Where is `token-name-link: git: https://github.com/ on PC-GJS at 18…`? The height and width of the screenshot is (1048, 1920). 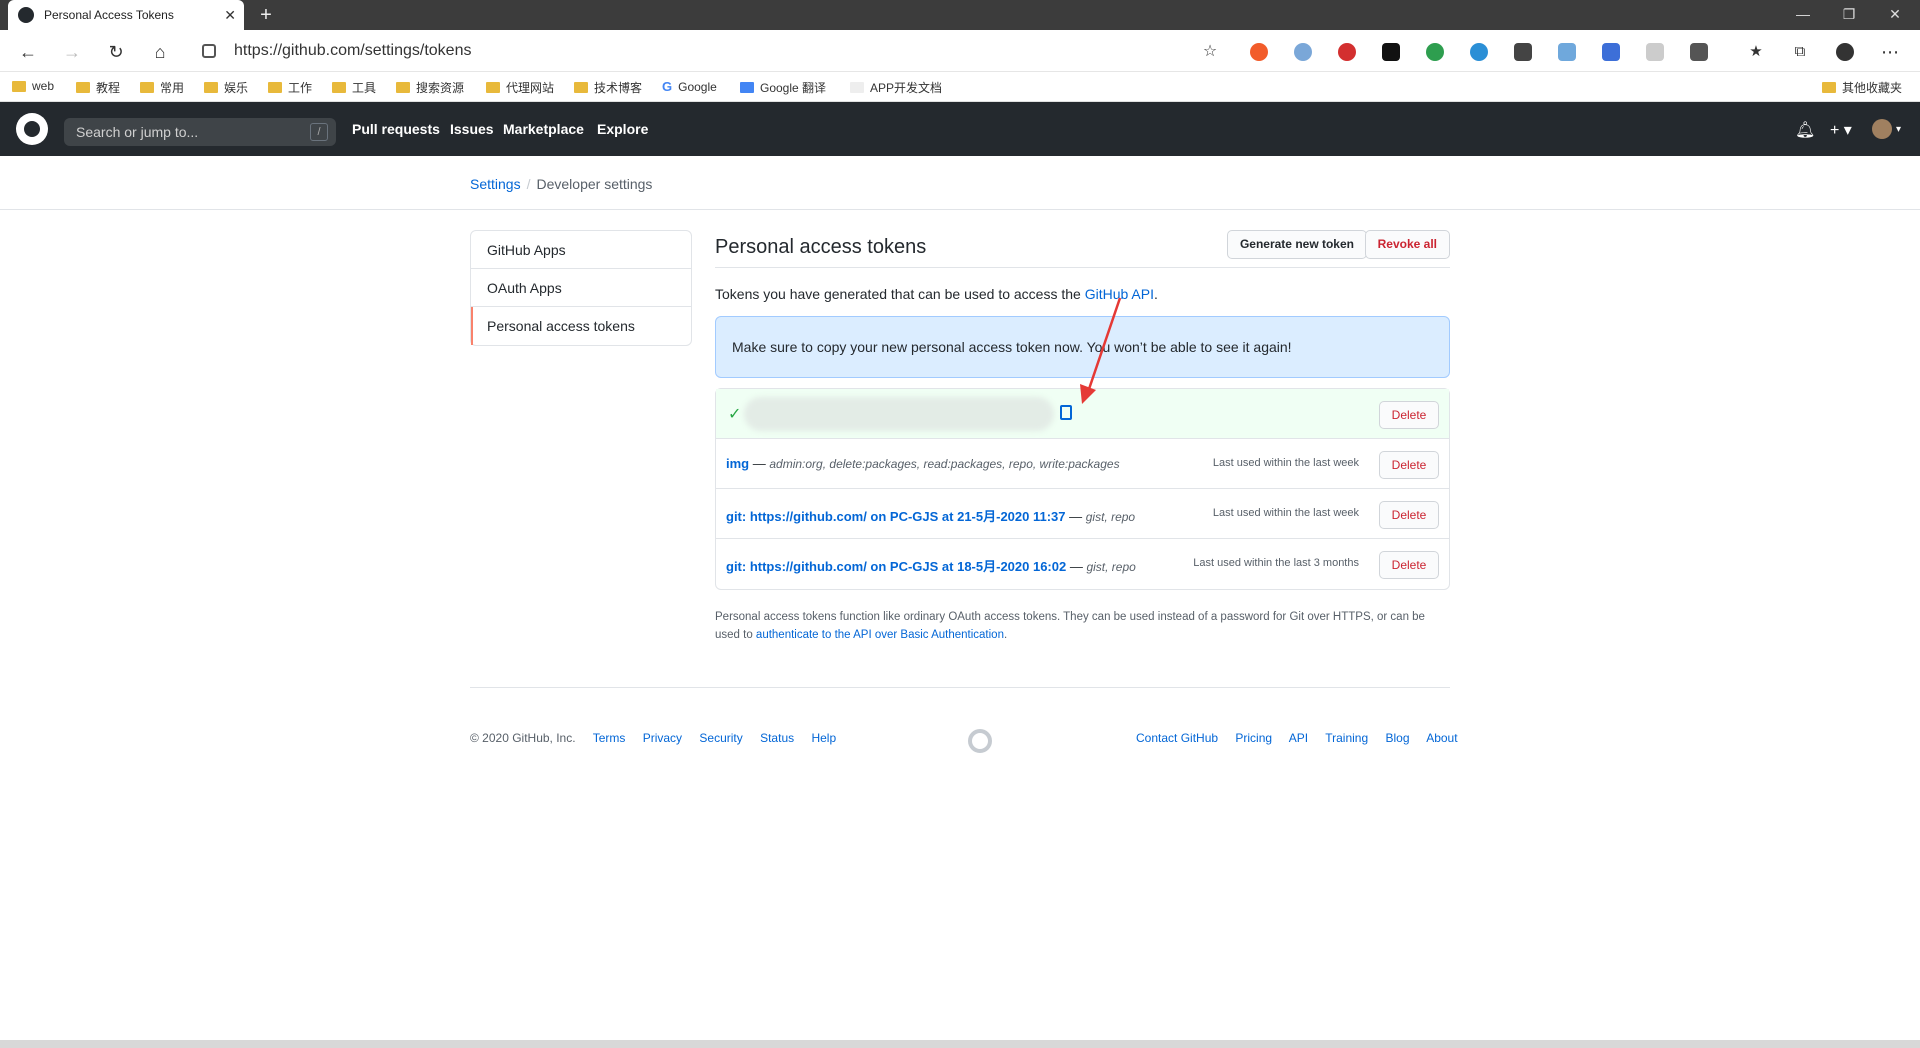
token-name-link: git: https://github.com/ on PC-GJS at 18… is located at coordinates (896, 566).